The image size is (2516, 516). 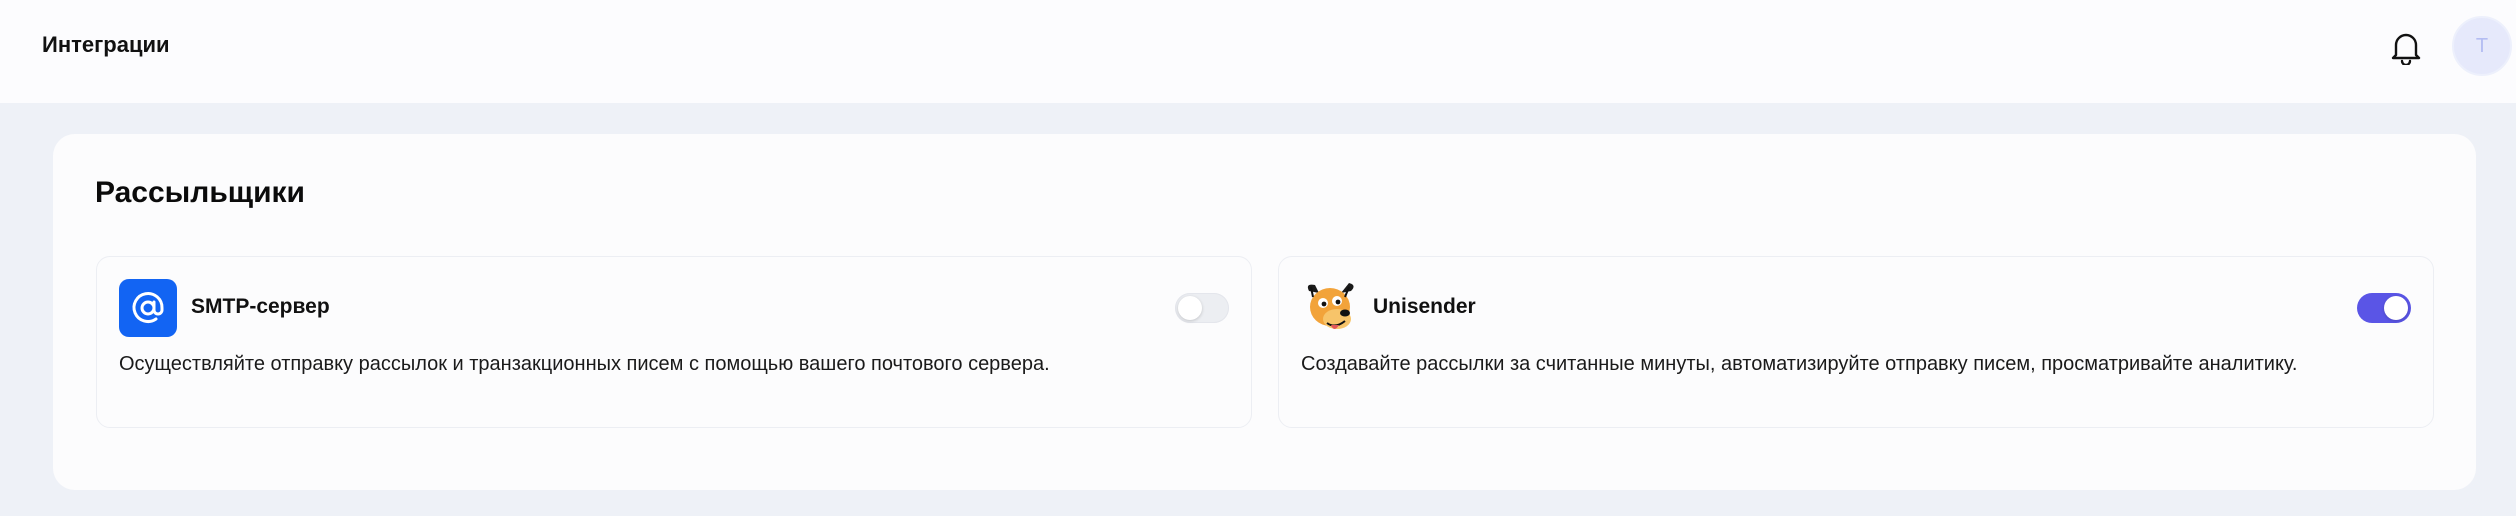 What do you see at coordinates (148, 308) in the screenshot?
I see `at-sign-icon` at bounding box center [148, 308].